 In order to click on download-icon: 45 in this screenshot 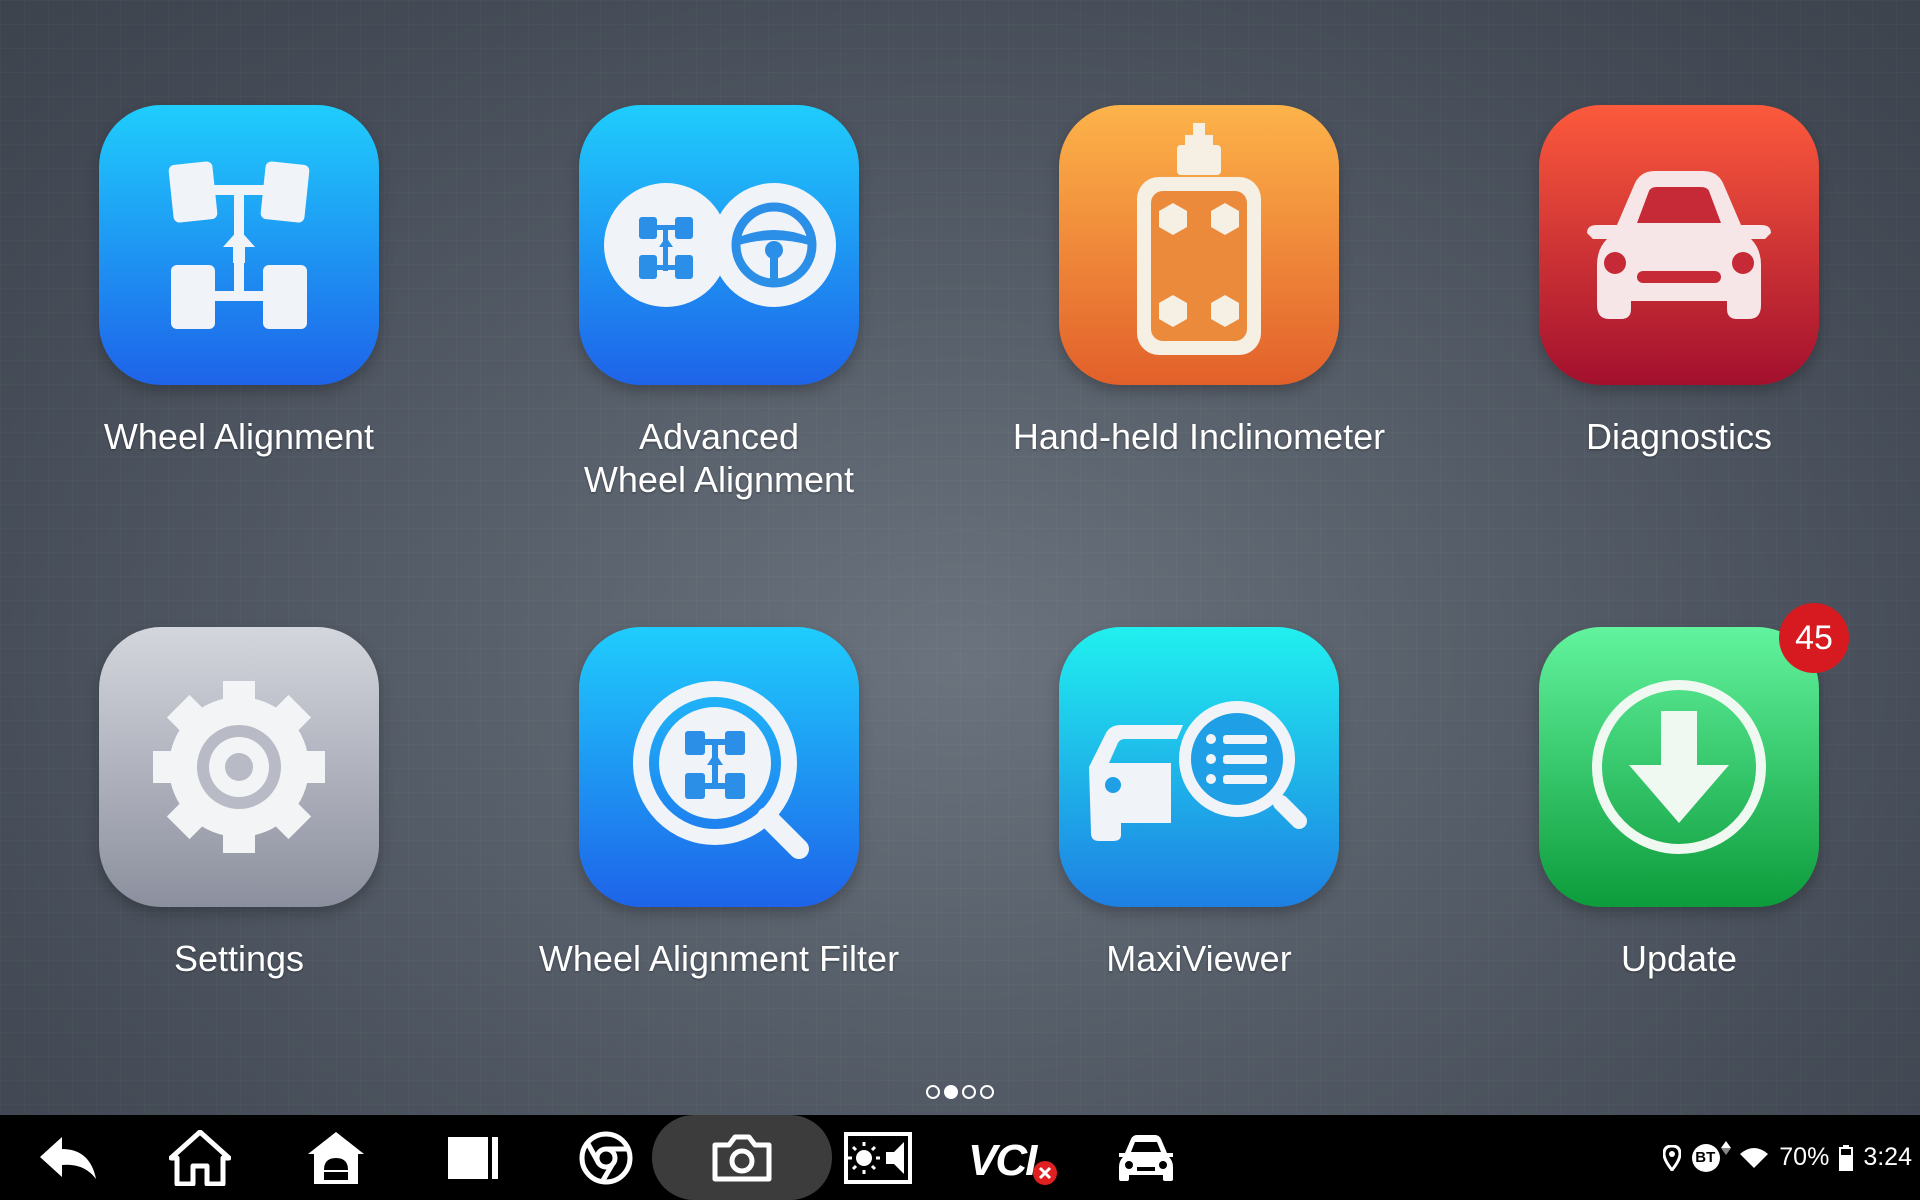, I will do `click(1694, 755)`.